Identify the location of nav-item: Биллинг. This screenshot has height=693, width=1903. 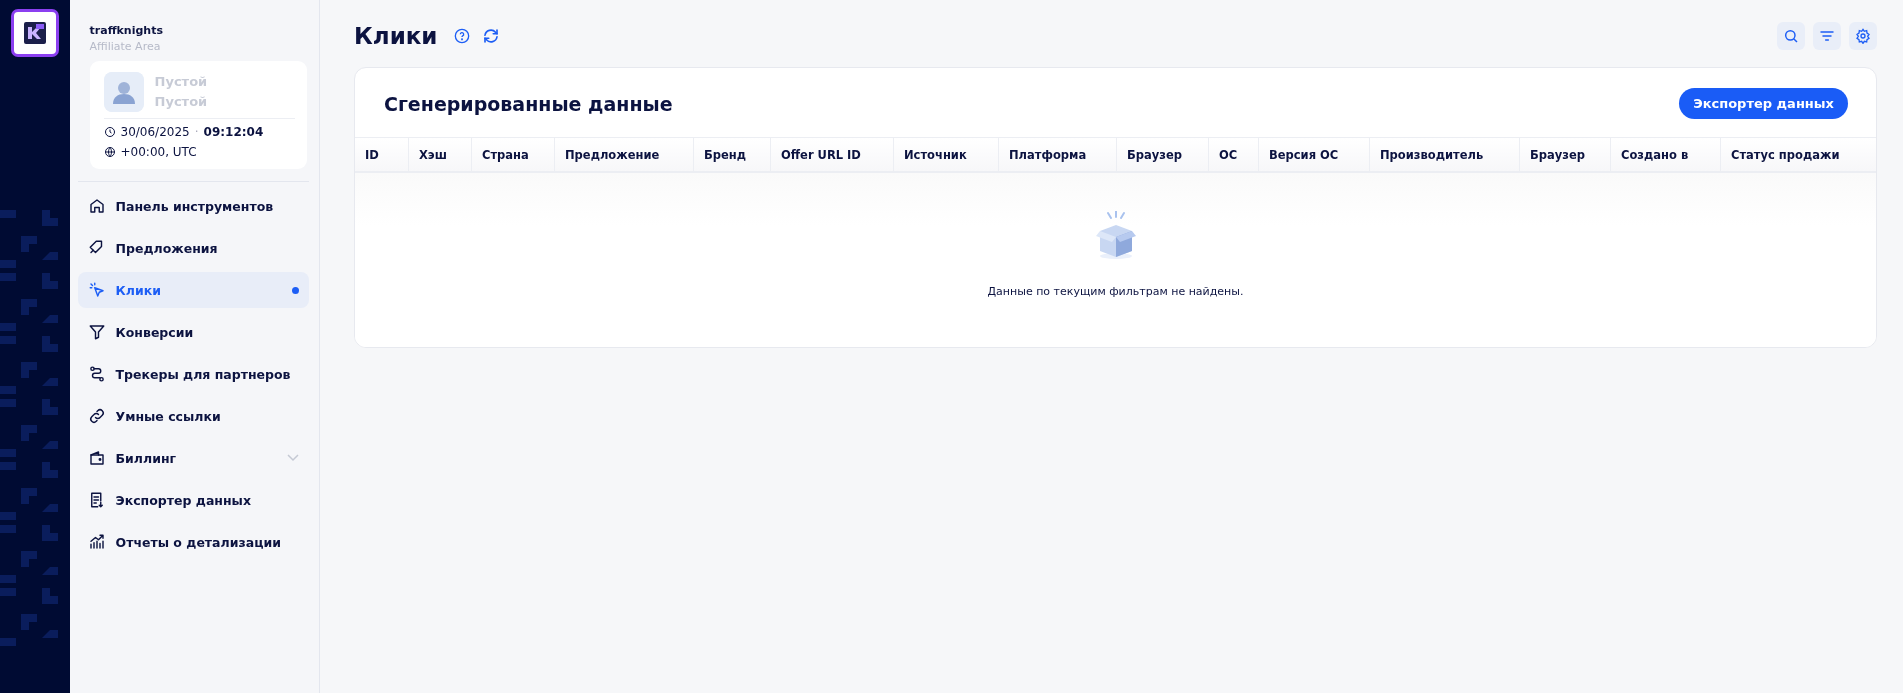
(193, 458).